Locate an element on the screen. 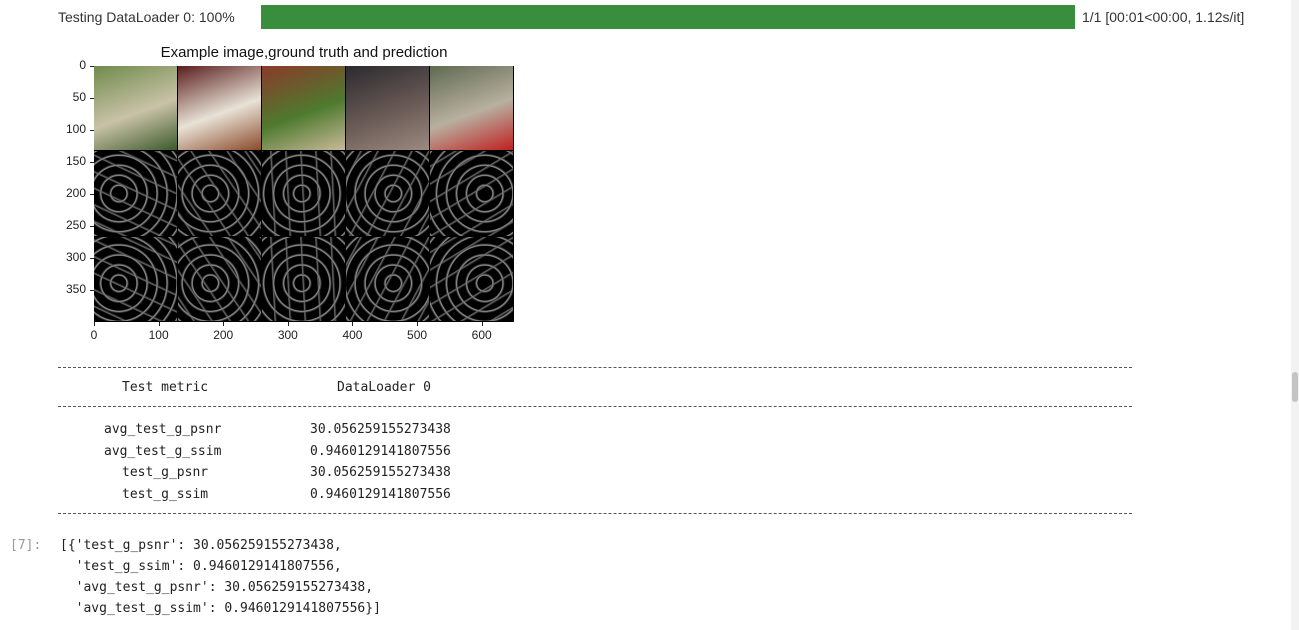 The width and height of the screenshot is (1299, 630). y-tick-label: 200 is located at coordinates (75, 193).